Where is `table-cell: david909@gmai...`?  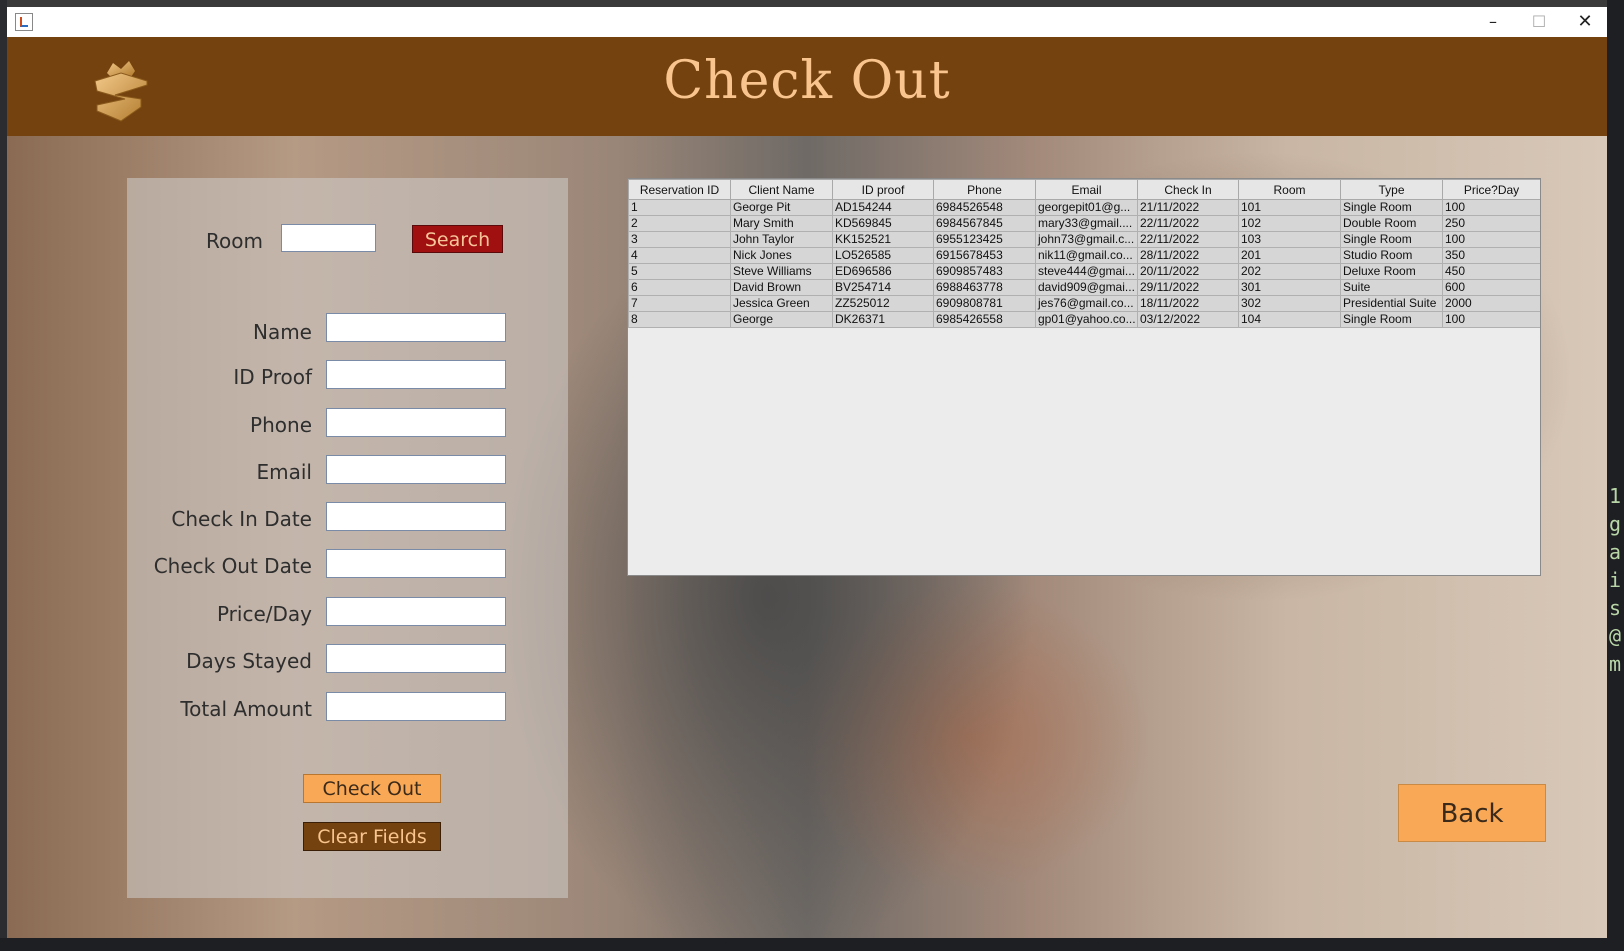
table-cell: david909@gmai... is located at coordinates (1086, 287).